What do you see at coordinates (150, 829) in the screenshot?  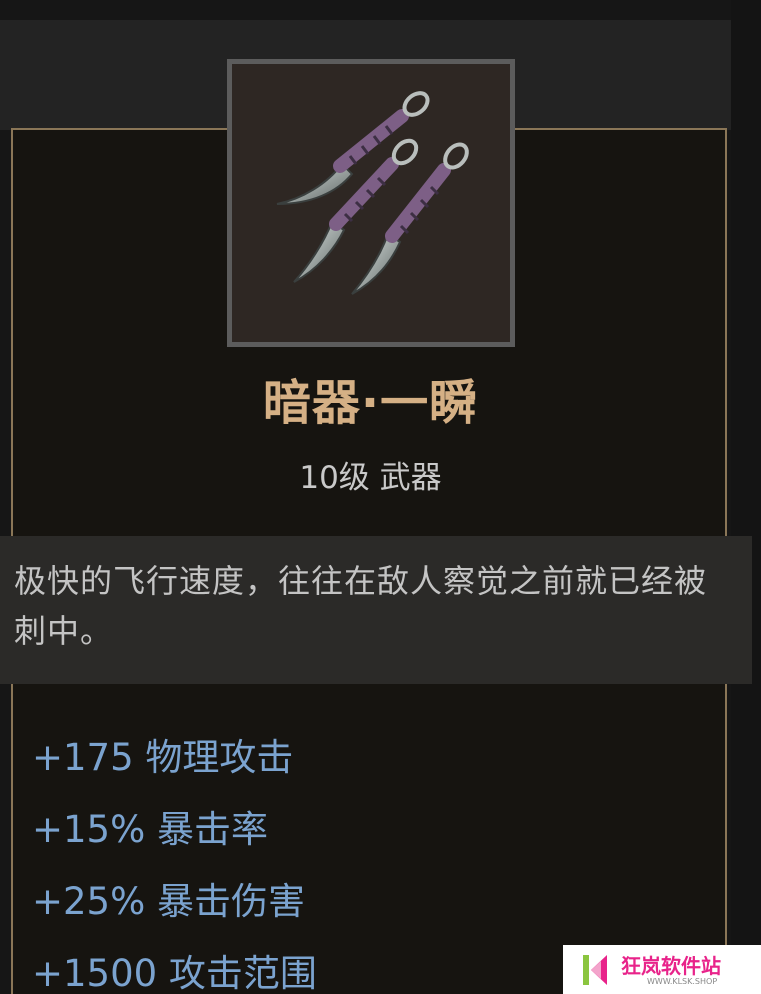 I see `stat-crit-rate: +15% 暴击率` at bounding box center [150, 829].